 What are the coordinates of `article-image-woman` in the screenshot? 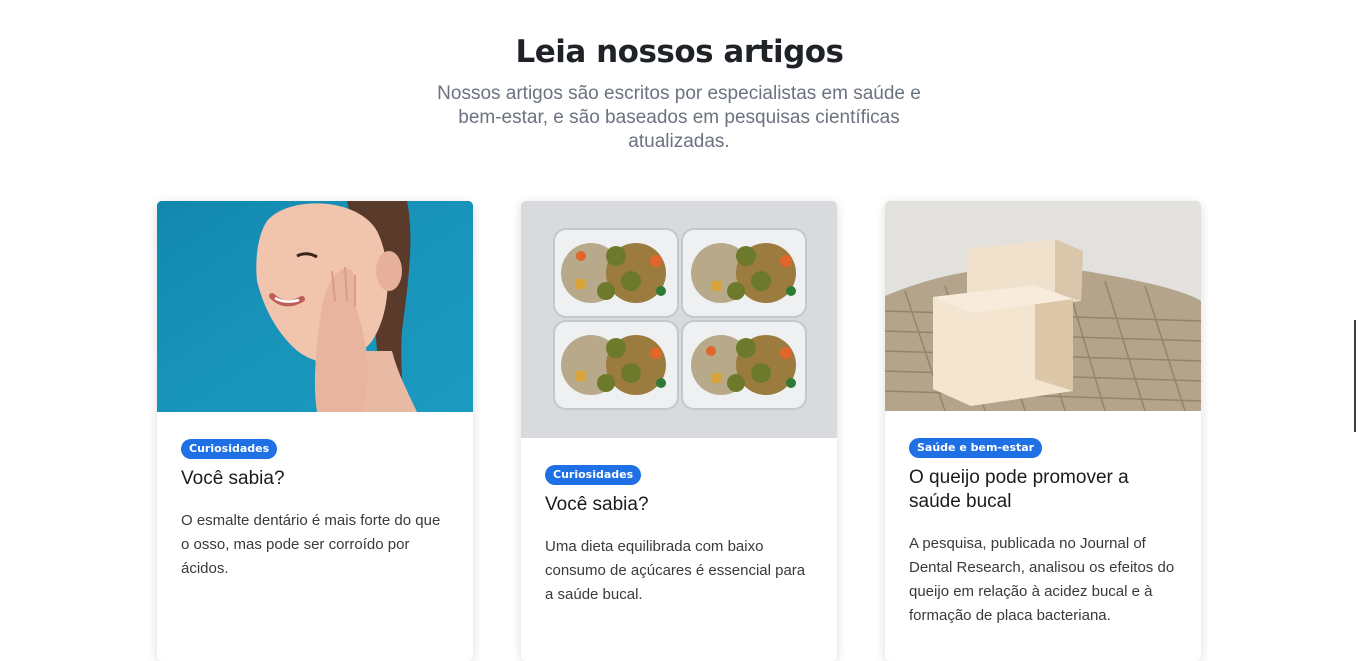 It's located at (315, 306).